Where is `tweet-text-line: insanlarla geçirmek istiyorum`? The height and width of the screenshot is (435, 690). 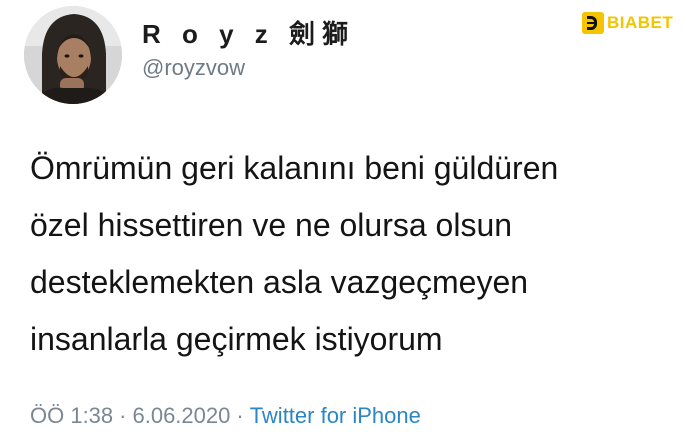 tweet-text-line: insanlarla geçirmek istiyorum is located at coordinates (236, 339).